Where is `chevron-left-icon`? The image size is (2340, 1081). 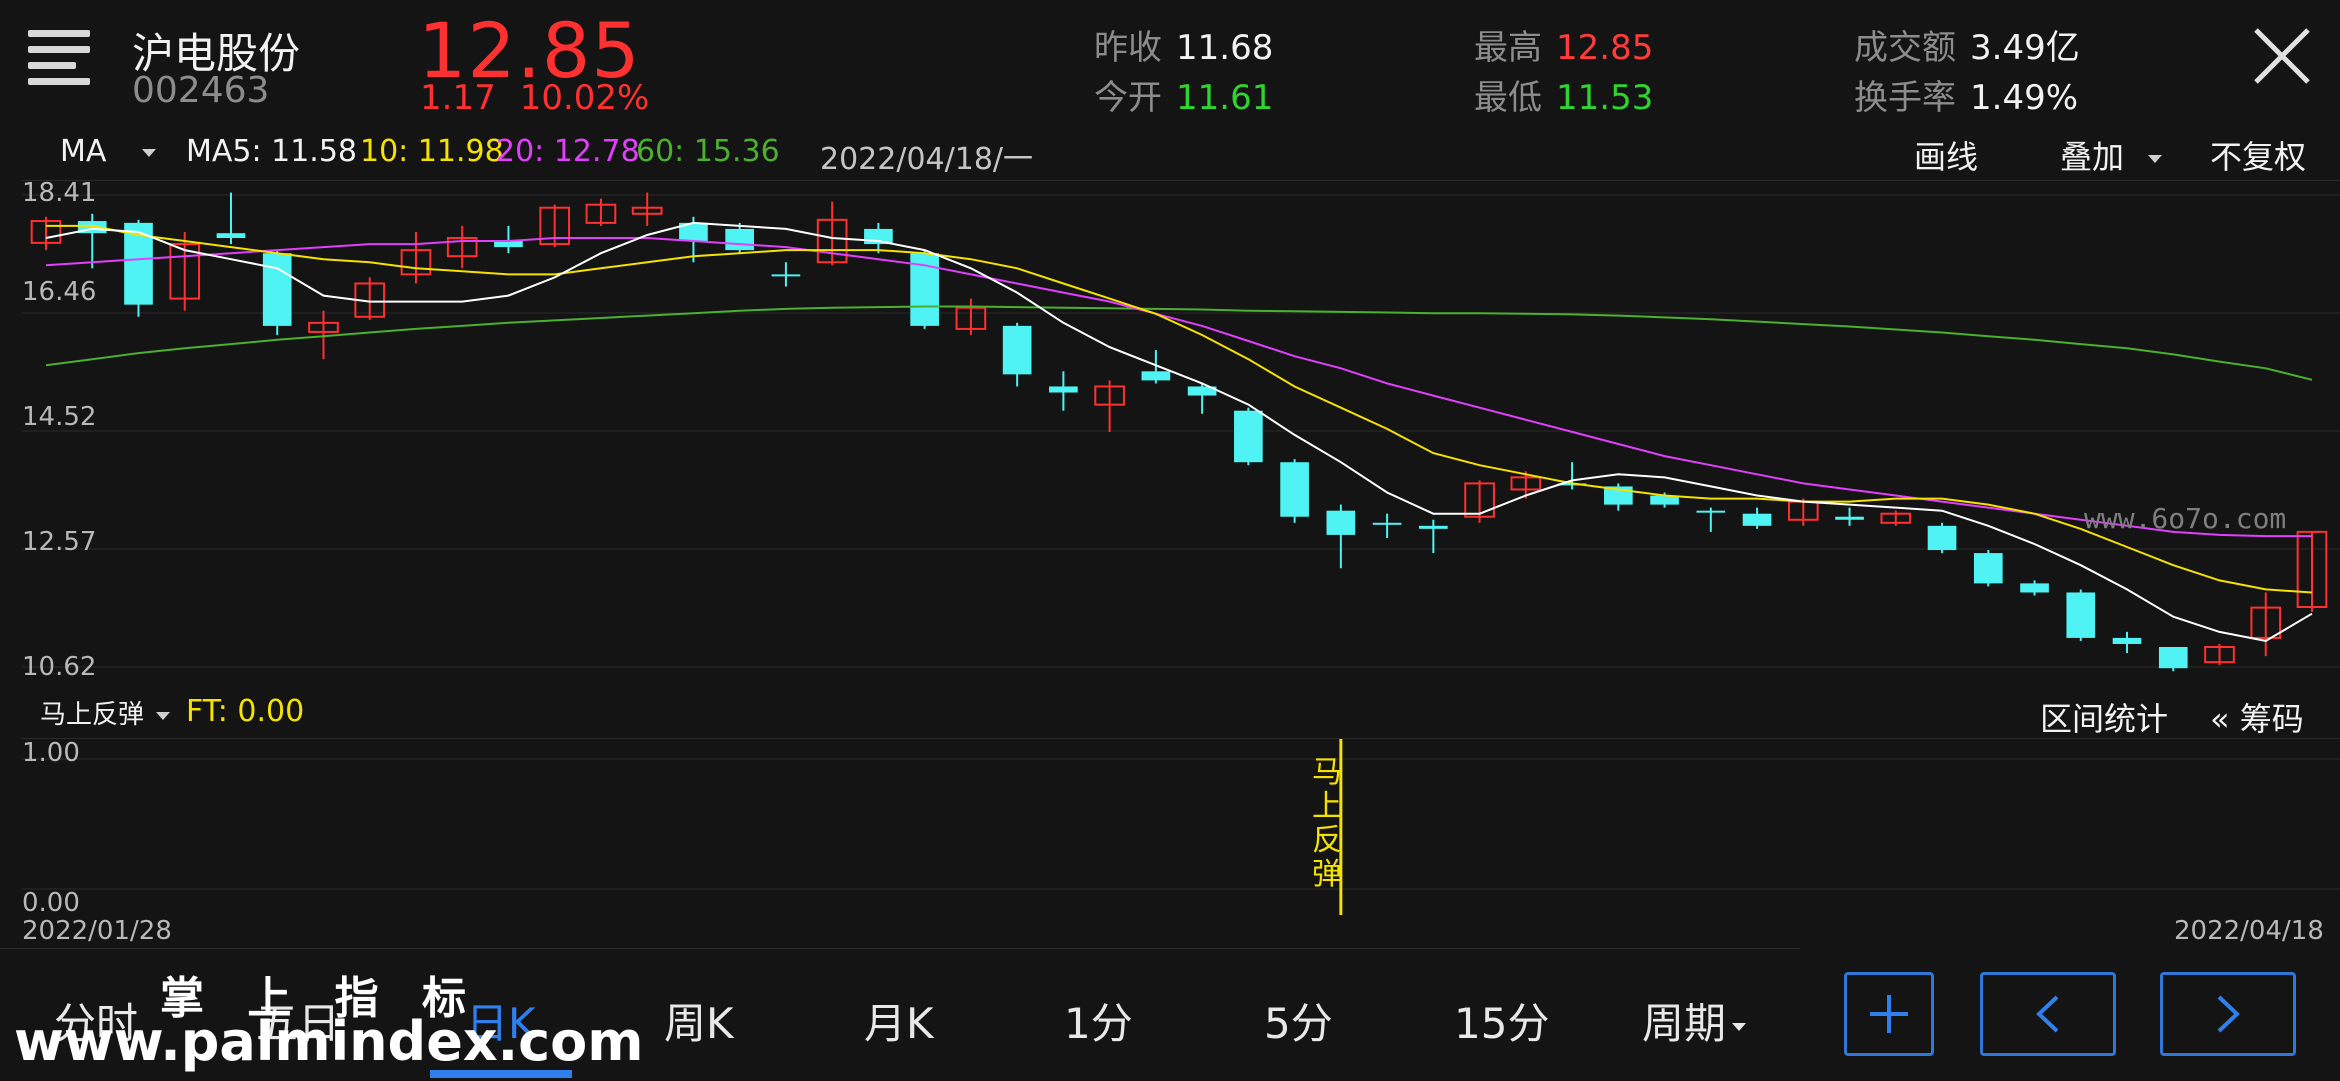
chevron-left-icon is located at coordinates (2047, 1014).